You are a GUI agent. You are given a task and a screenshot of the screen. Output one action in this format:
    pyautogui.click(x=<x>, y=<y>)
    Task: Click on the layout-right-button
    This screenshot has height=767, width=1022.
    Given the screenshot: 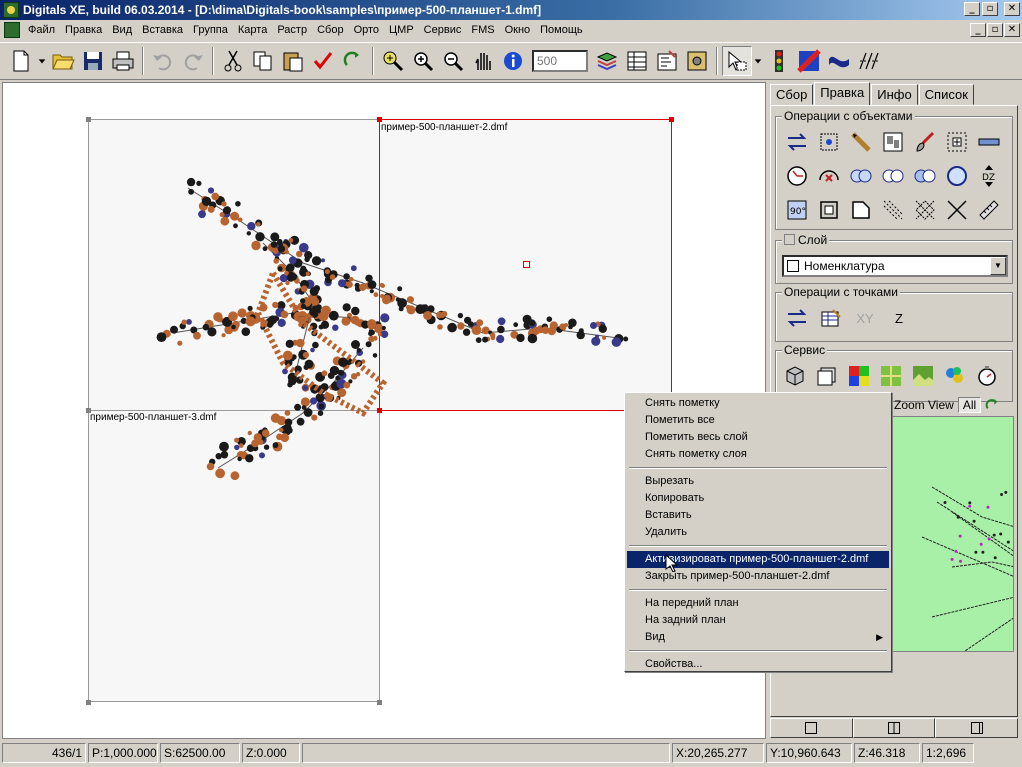 What is the action you would take?
    pyautogui.click(x=977, y=728)
    